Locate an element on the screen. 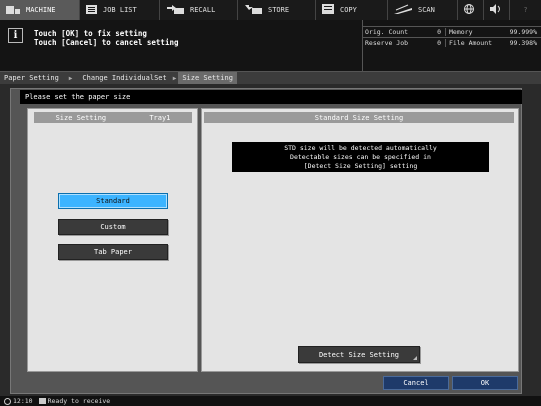 The image size is (541, 406). breadcrumb-paper-setting: Paper Setting is located at coordinates (31, 78).